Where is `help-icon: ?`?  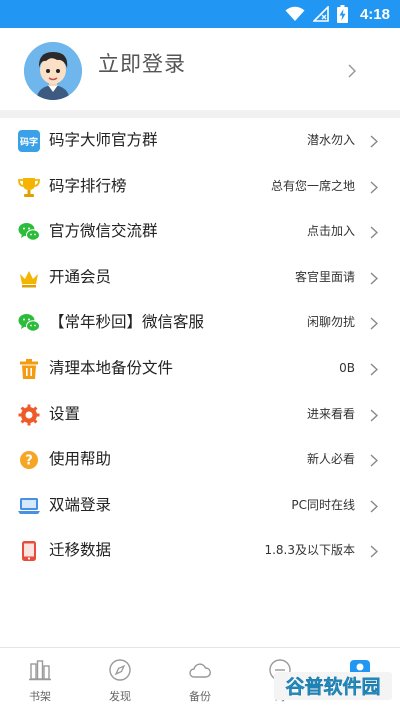 help-icon: ? is located at coordinates (29, 460).